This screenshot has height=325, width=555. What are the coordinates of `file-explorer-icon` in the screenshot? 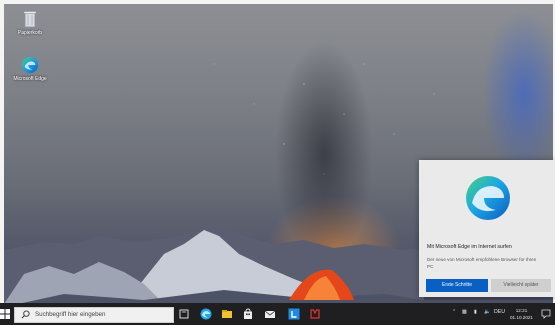 It's located at (227, 314).